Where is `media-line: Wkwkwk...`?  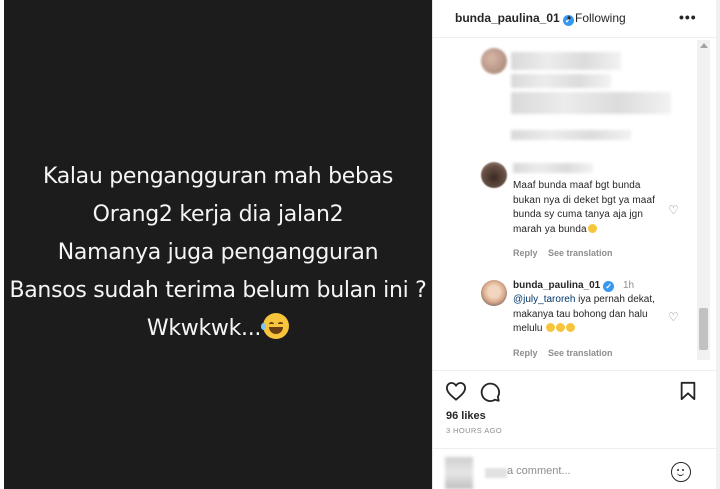
media-line: Wkwkwk... is located at coordinates (204, 328).